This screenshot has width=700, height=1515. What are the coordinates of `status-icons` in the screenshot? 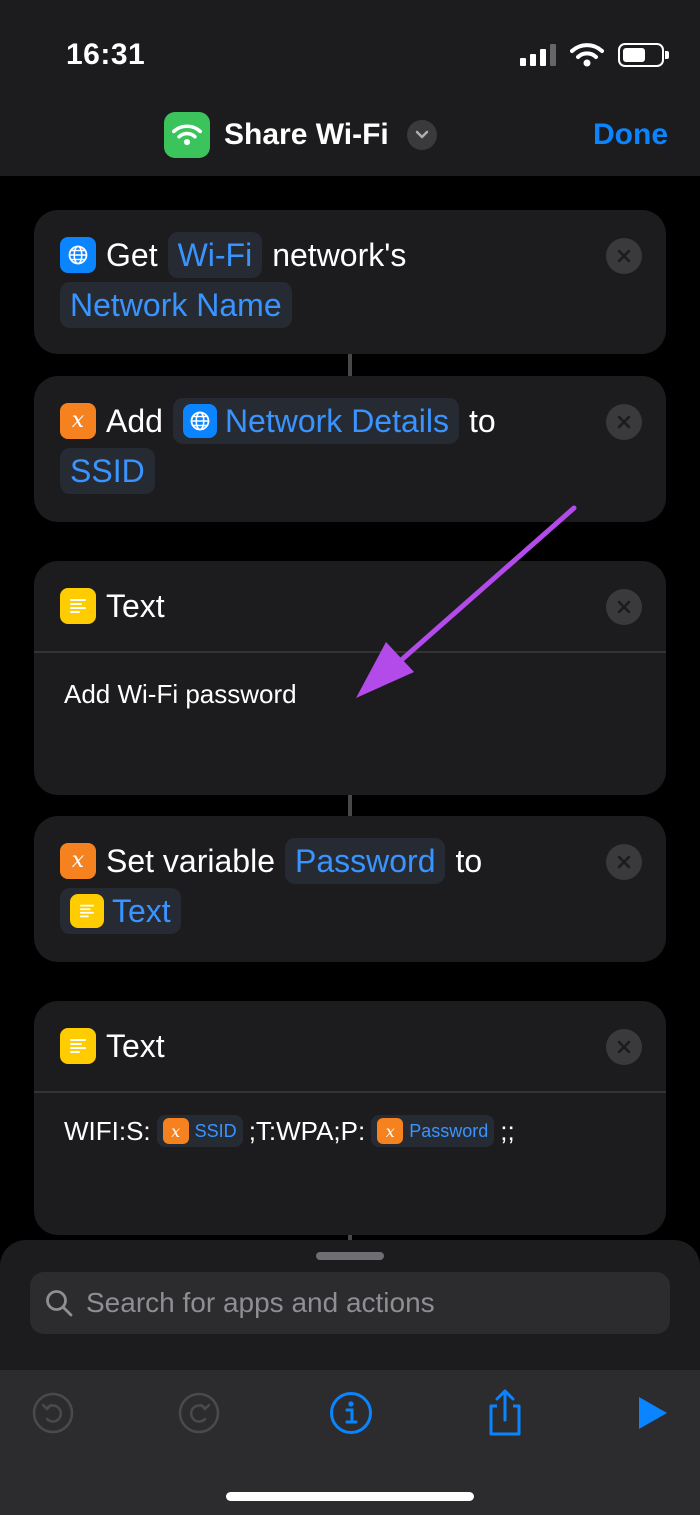 It's located at (594, 55).